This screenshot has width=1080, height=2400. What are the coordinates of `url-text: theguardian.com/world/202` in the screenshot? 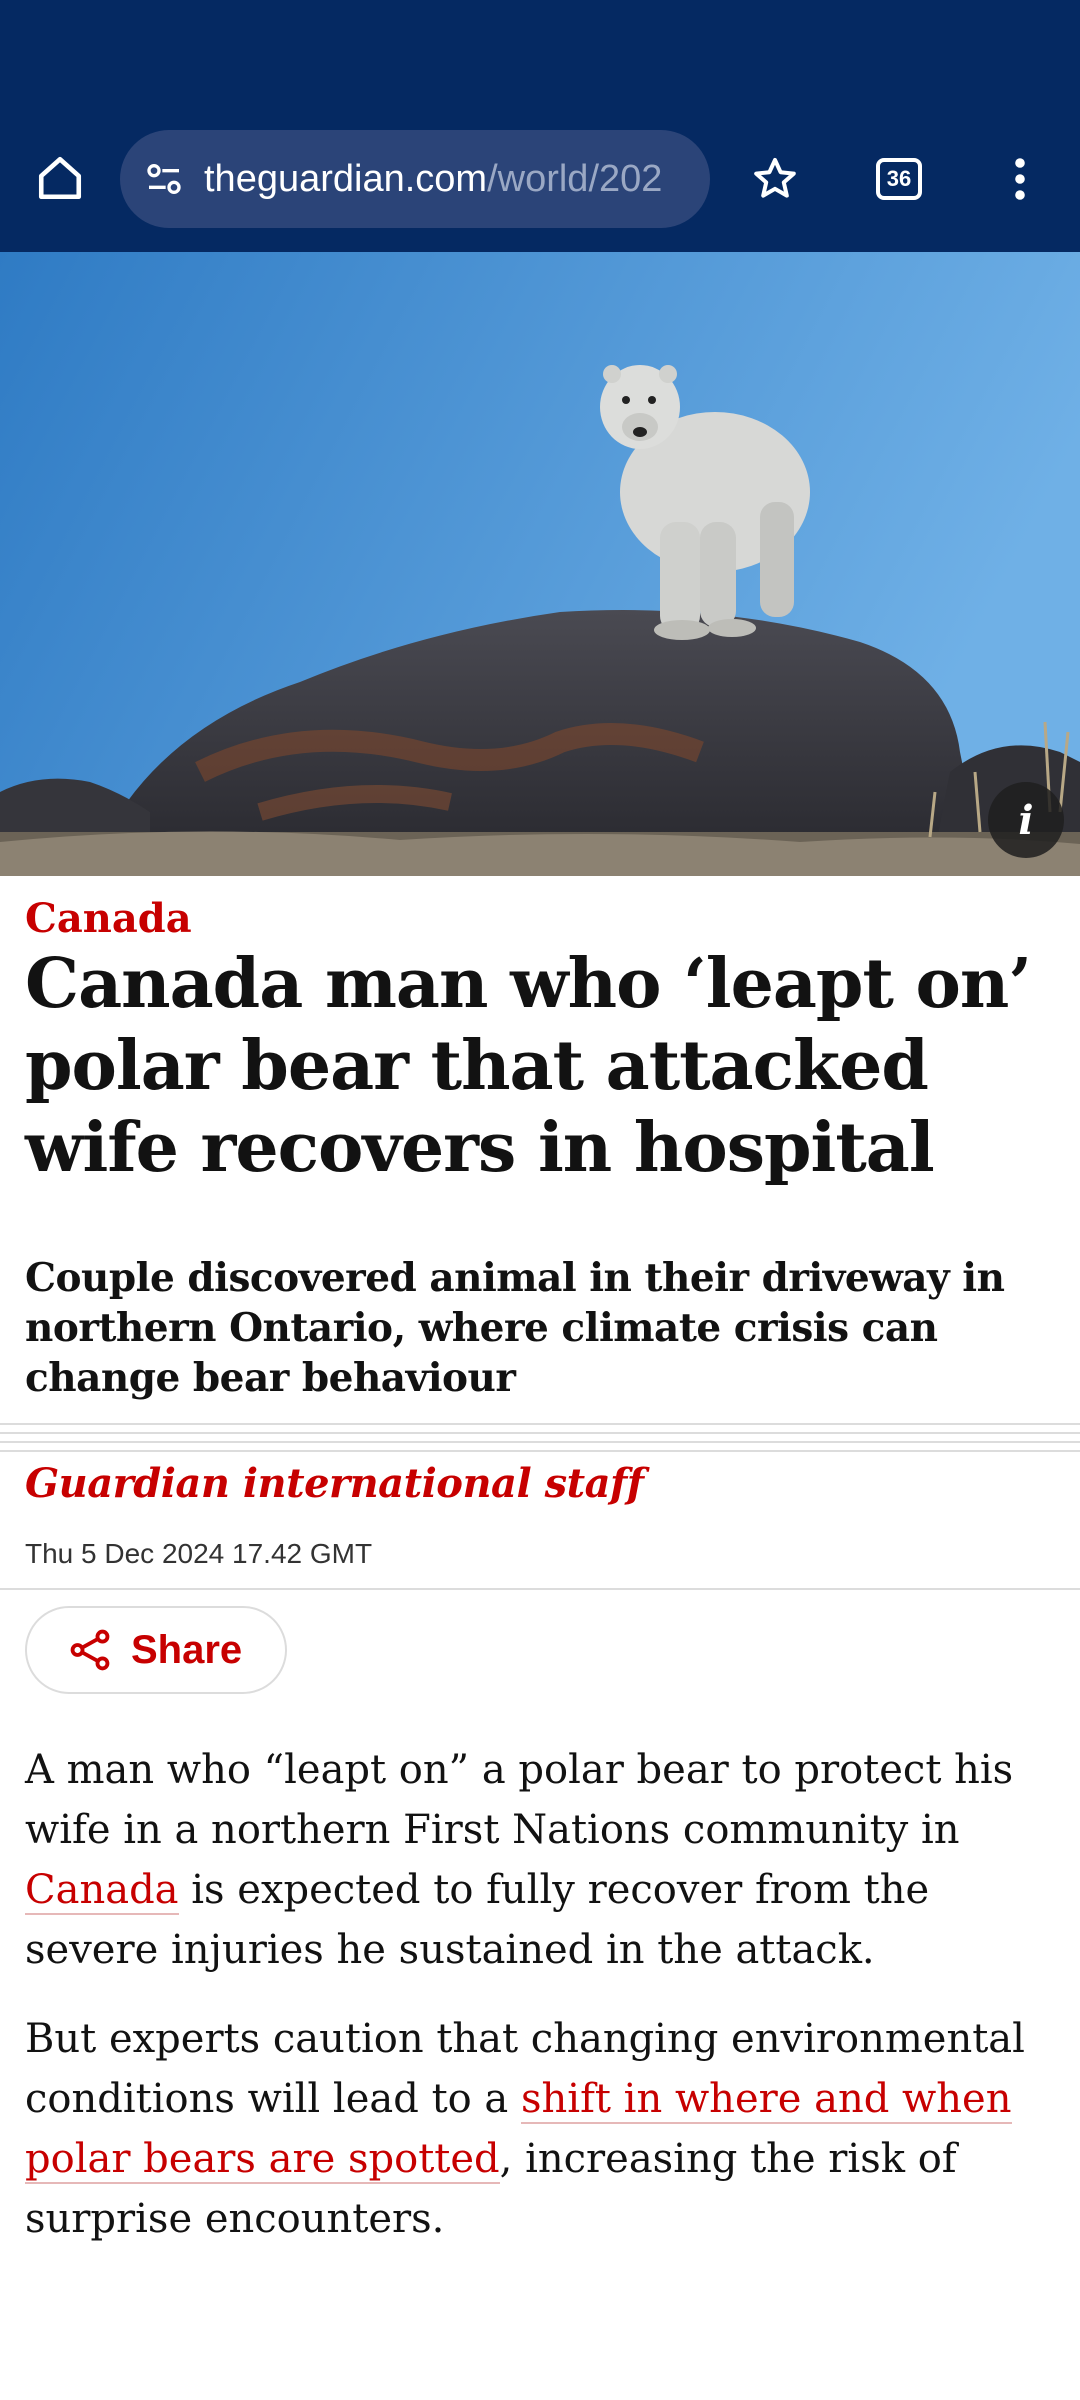 It's located at (433, 179).